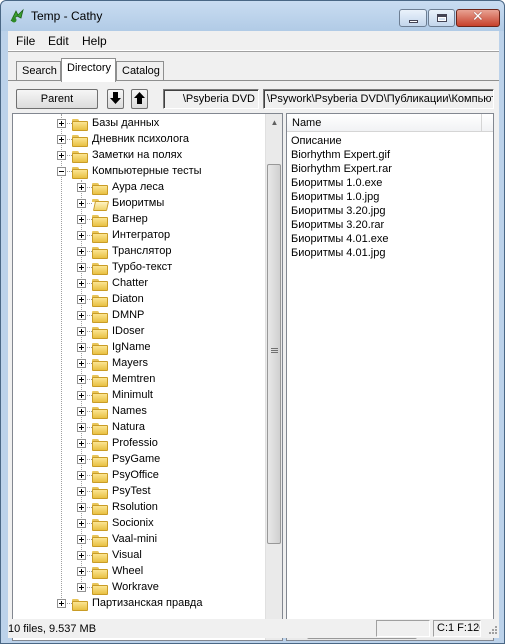  I want to click on tree-node-label: PsyOffice, so click(135, 475).